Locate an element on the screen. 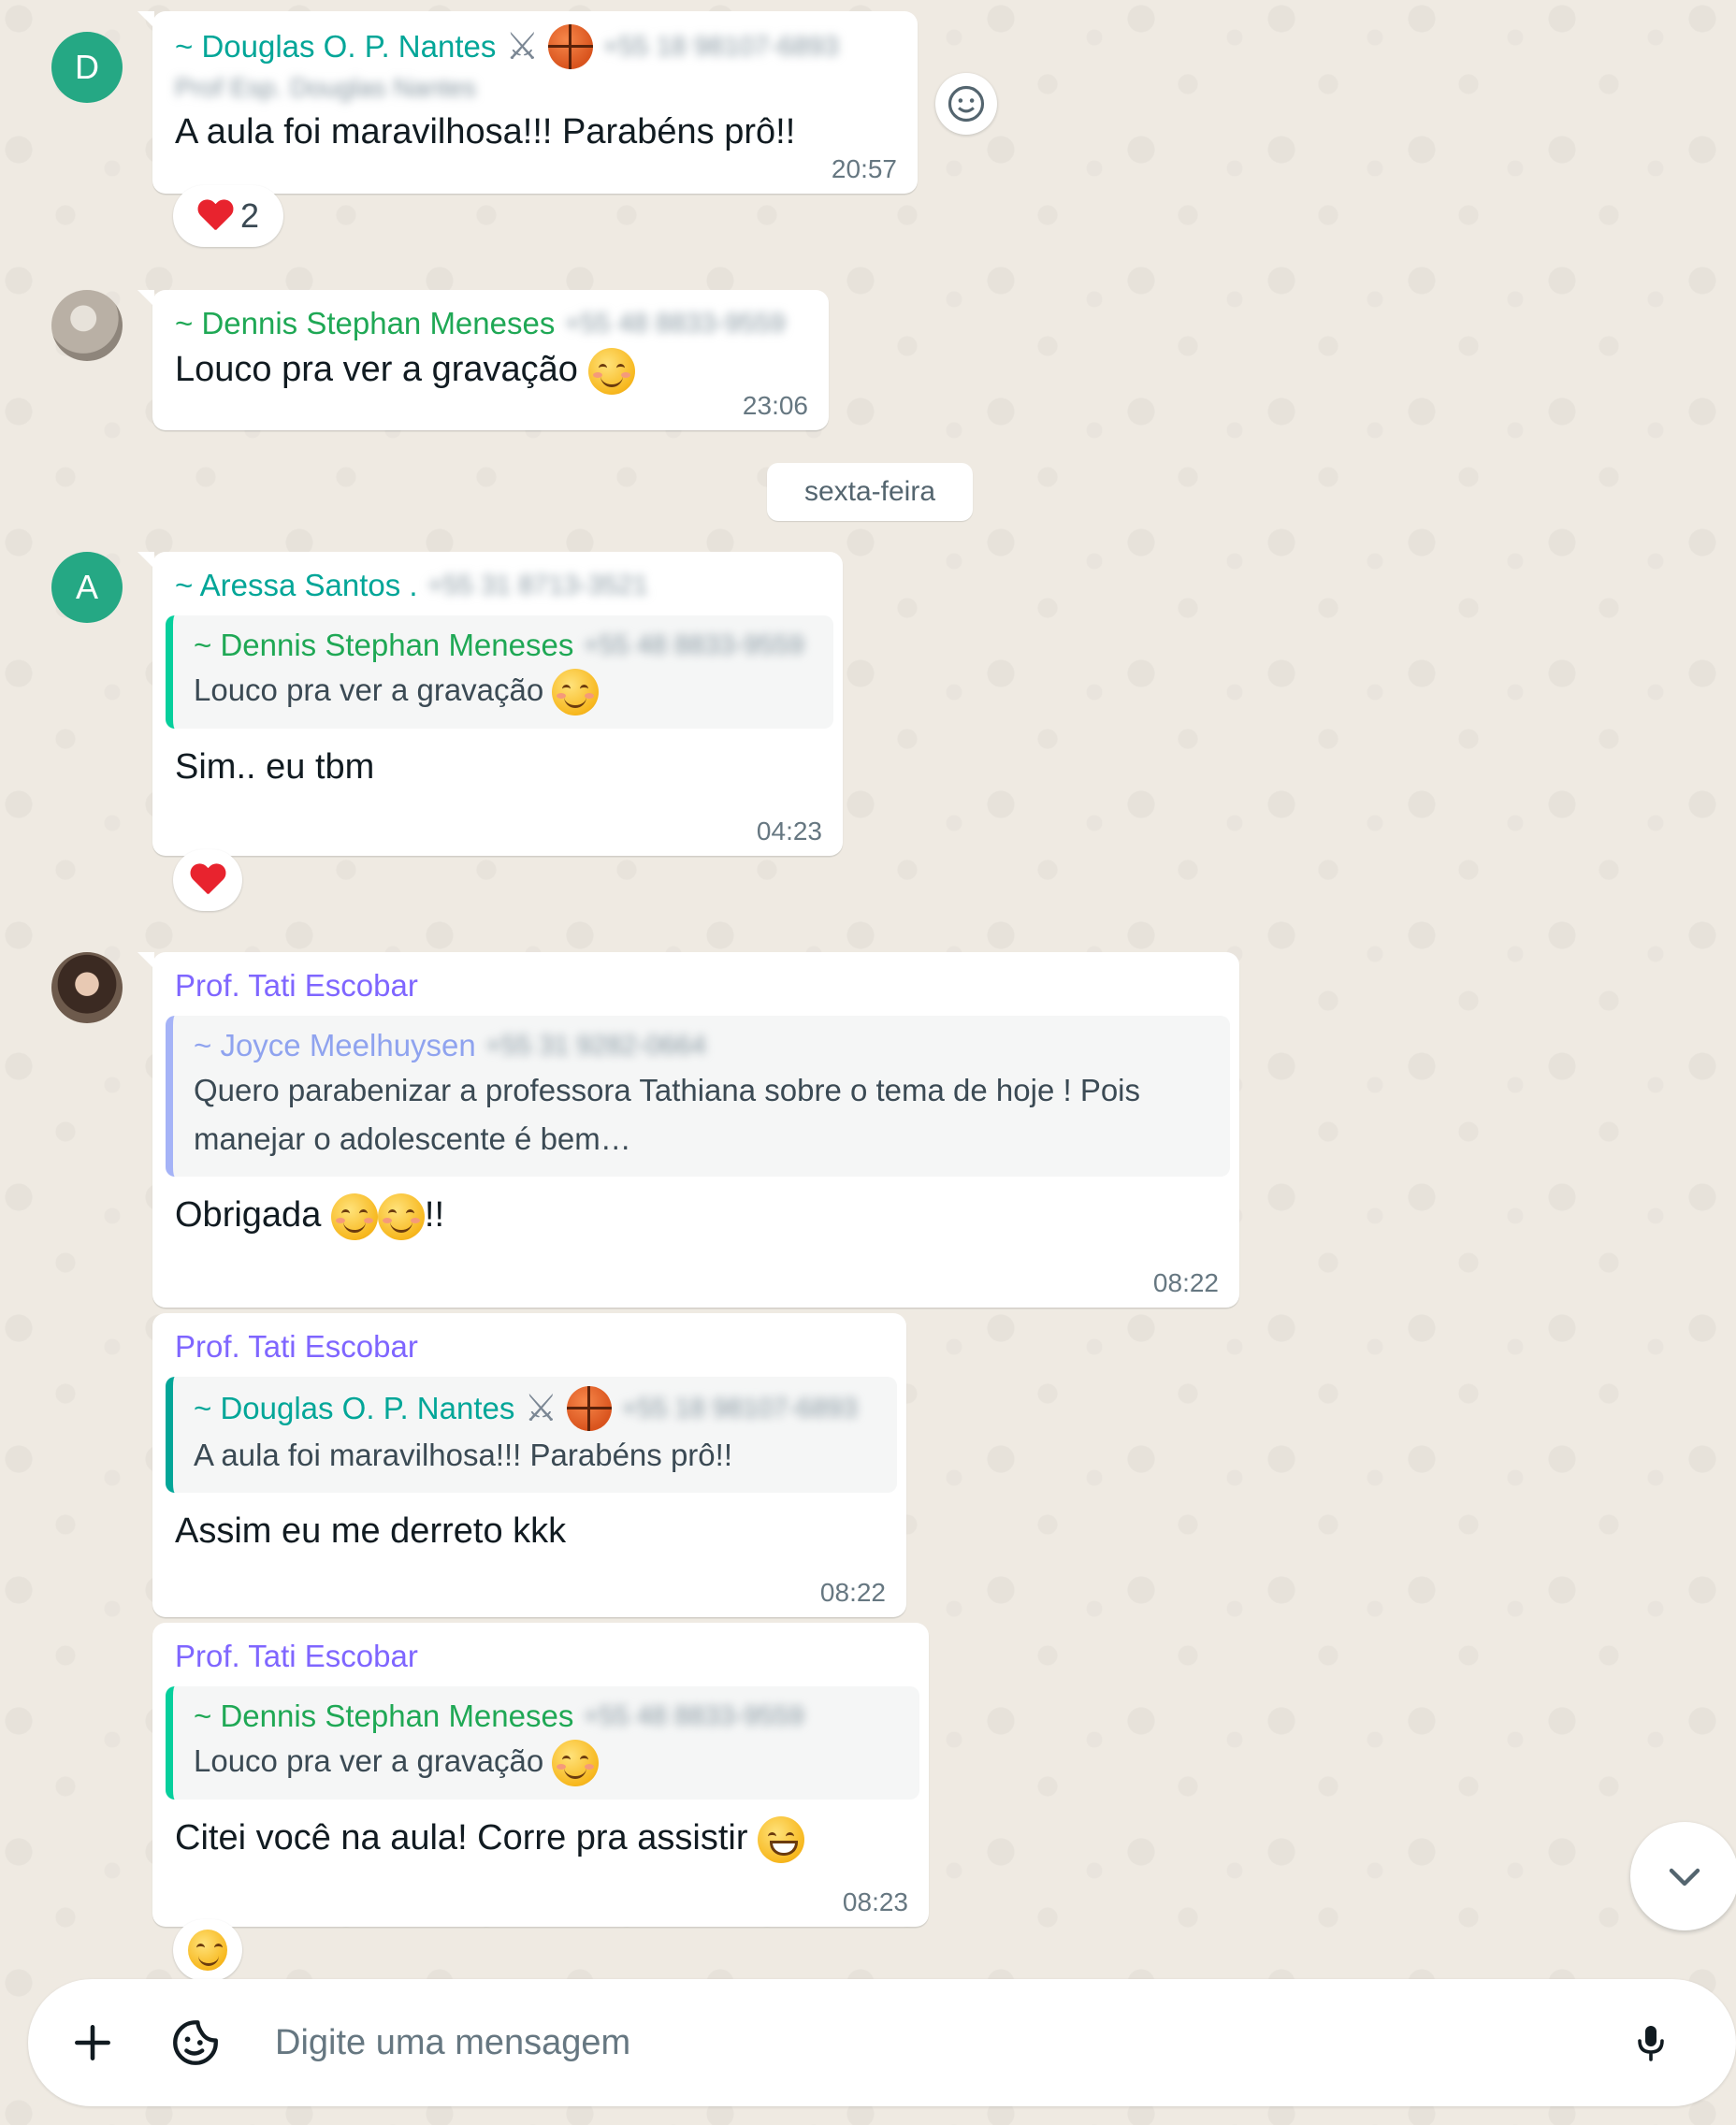 Image resolution: width=1736 pixels, height=2125 pixels. sender-phone: +55 18 98107-6893 is located at coordinates (720, 47).